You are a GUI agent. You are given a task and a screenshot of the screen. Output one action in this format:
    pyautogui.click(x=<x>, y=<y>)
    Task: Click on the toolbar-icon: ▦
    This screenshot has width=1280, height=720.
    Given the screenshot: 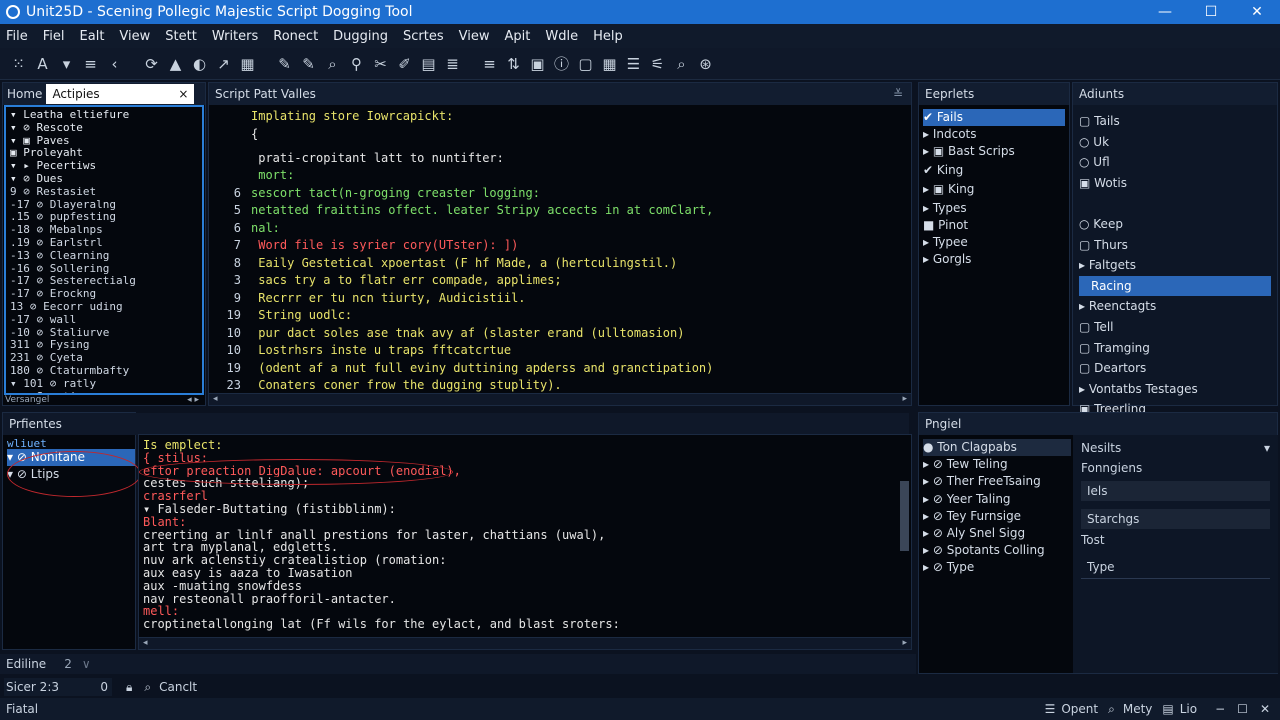 What is the action you would take?
    pyautogui.click(x=609, y=64)
    